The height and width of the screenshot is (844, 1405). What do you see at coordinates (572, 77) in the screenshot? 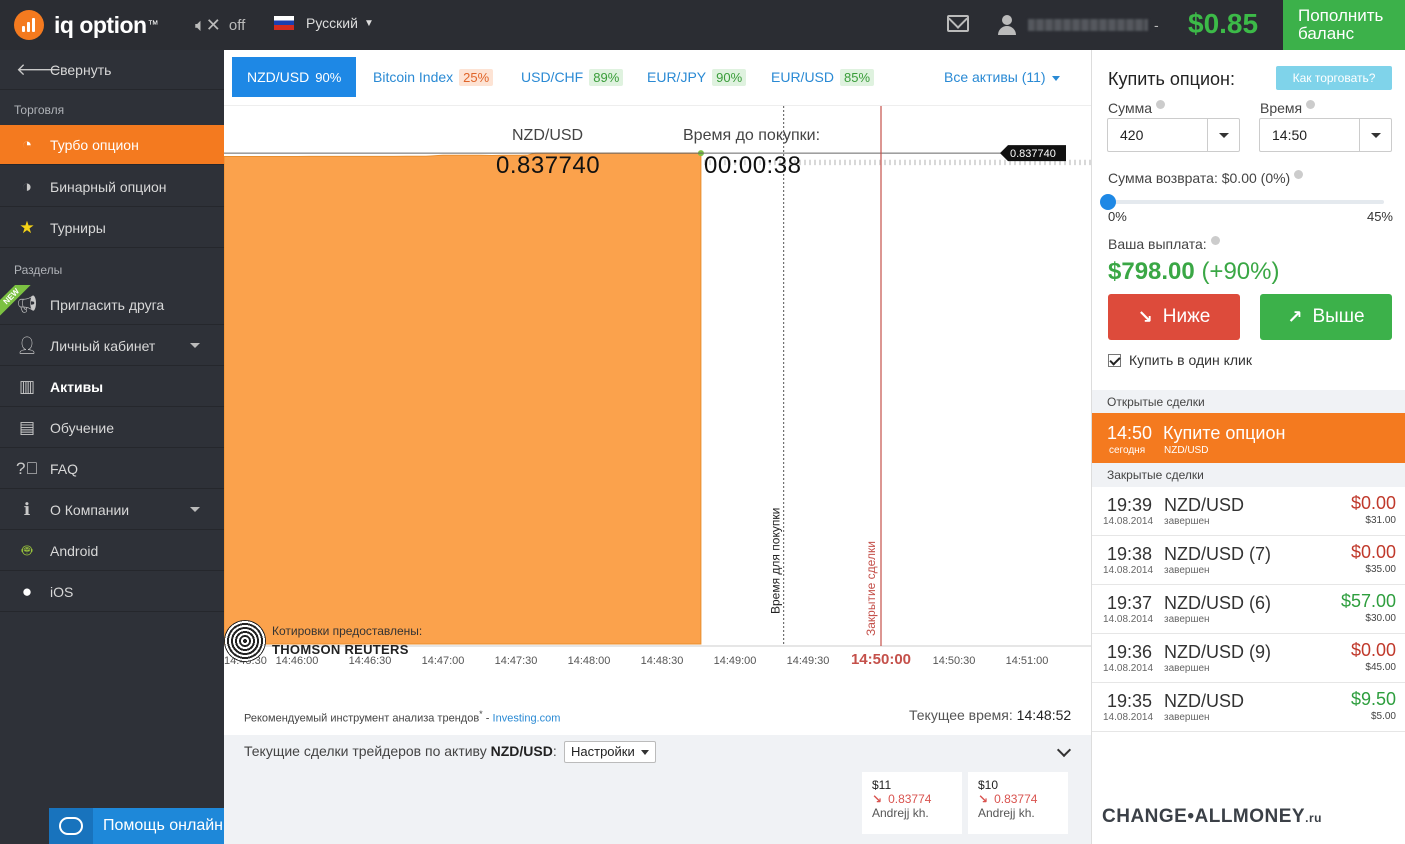
I see `tab-usd-chf: USD/CHF 89%` at bounding box center [572, 77].